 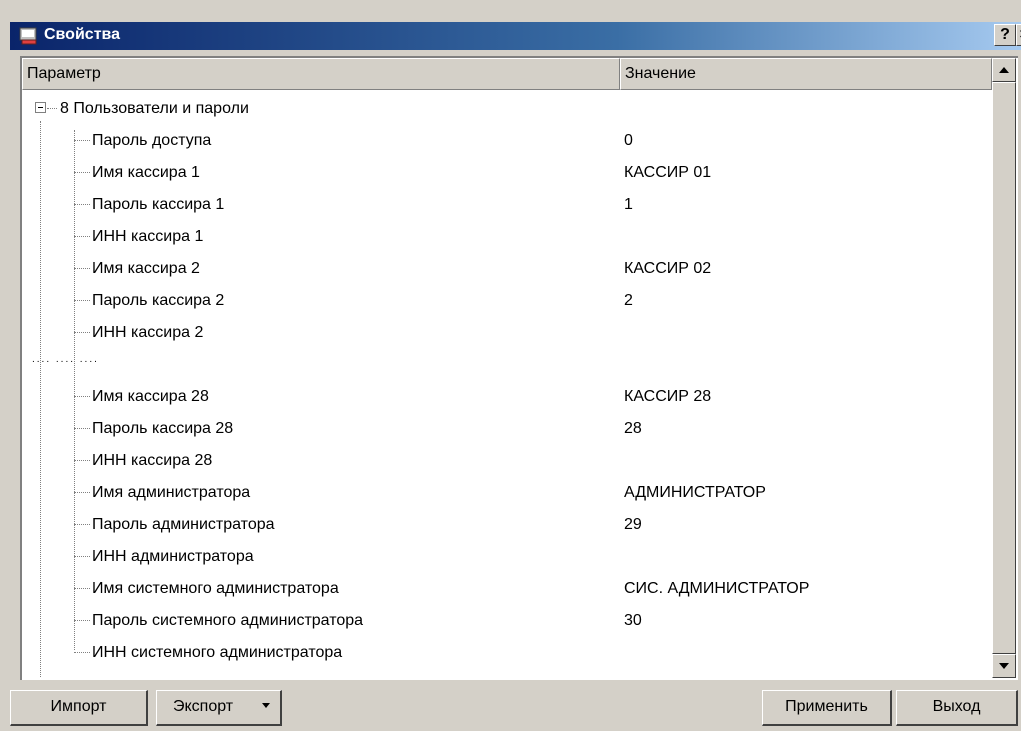 What do you see at coordinates (633, 524) in the screenshot?
I see `param-value: 29` at bounding box center [633, 524].